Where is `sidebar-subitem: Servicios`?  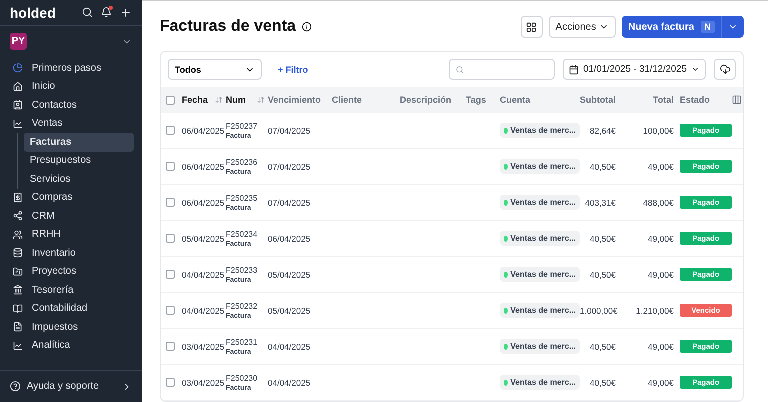
sidebar-subitem: Servicios is located at coordinates (79, 179).